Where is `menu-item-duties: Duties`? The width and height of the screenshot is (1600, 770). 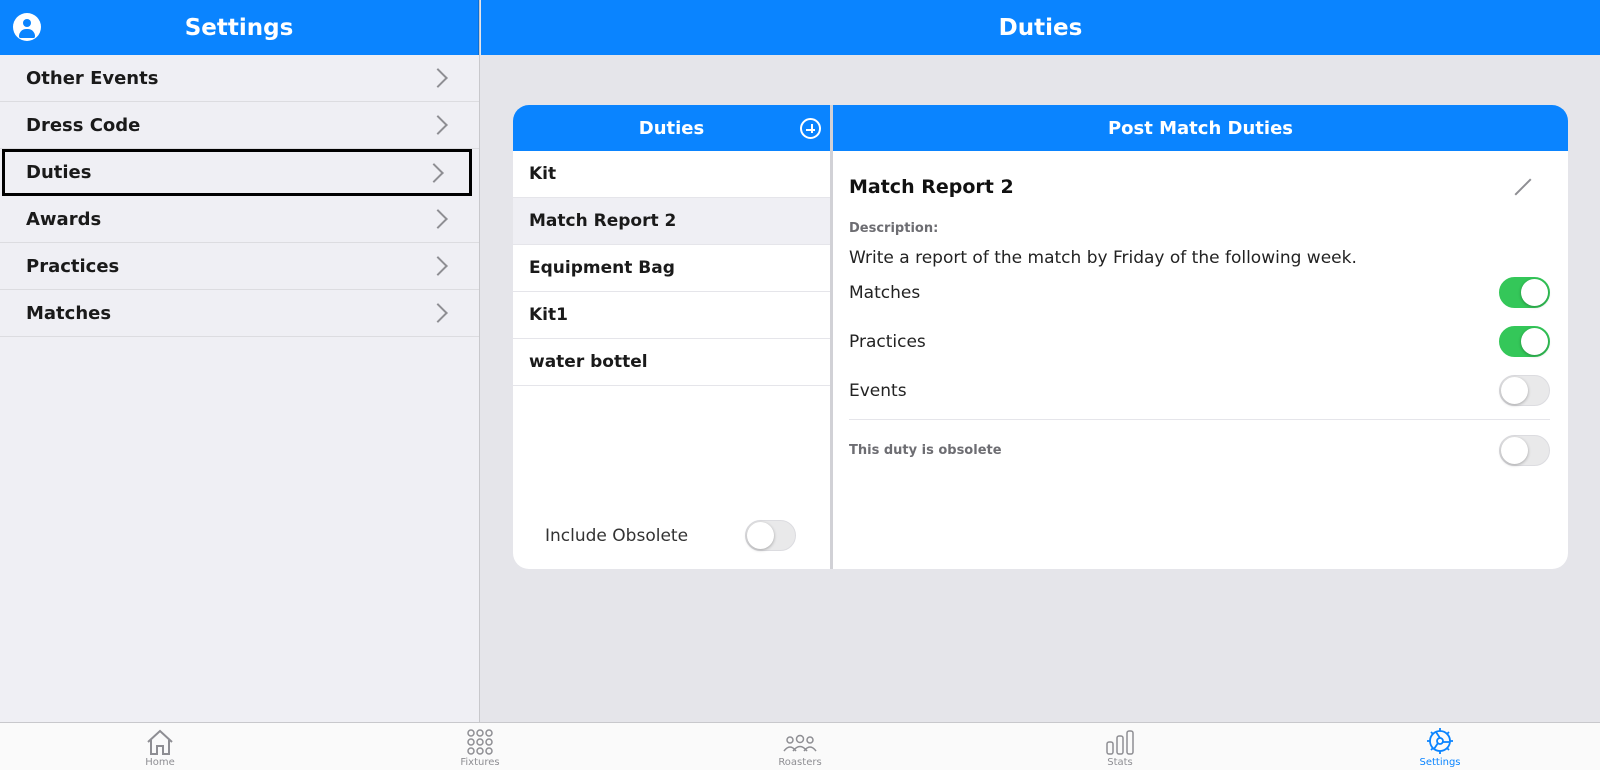
menu-item-duties: Duties is located at coordinates (237, 172).